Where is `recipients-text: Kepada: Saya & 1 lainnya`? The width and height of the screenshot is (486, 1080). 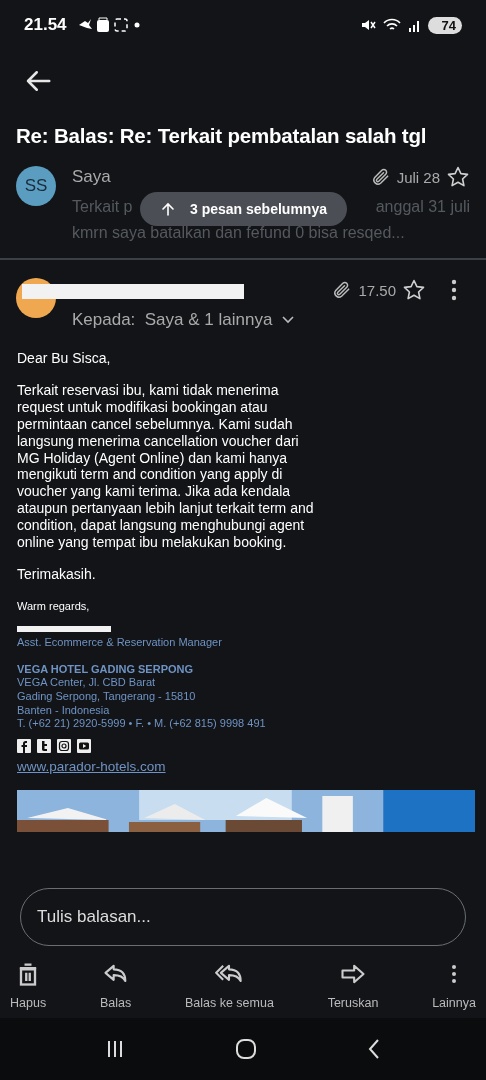
recipients-text: Kepada: Saya & 1 lainnya is located at coordinates (172, 320).